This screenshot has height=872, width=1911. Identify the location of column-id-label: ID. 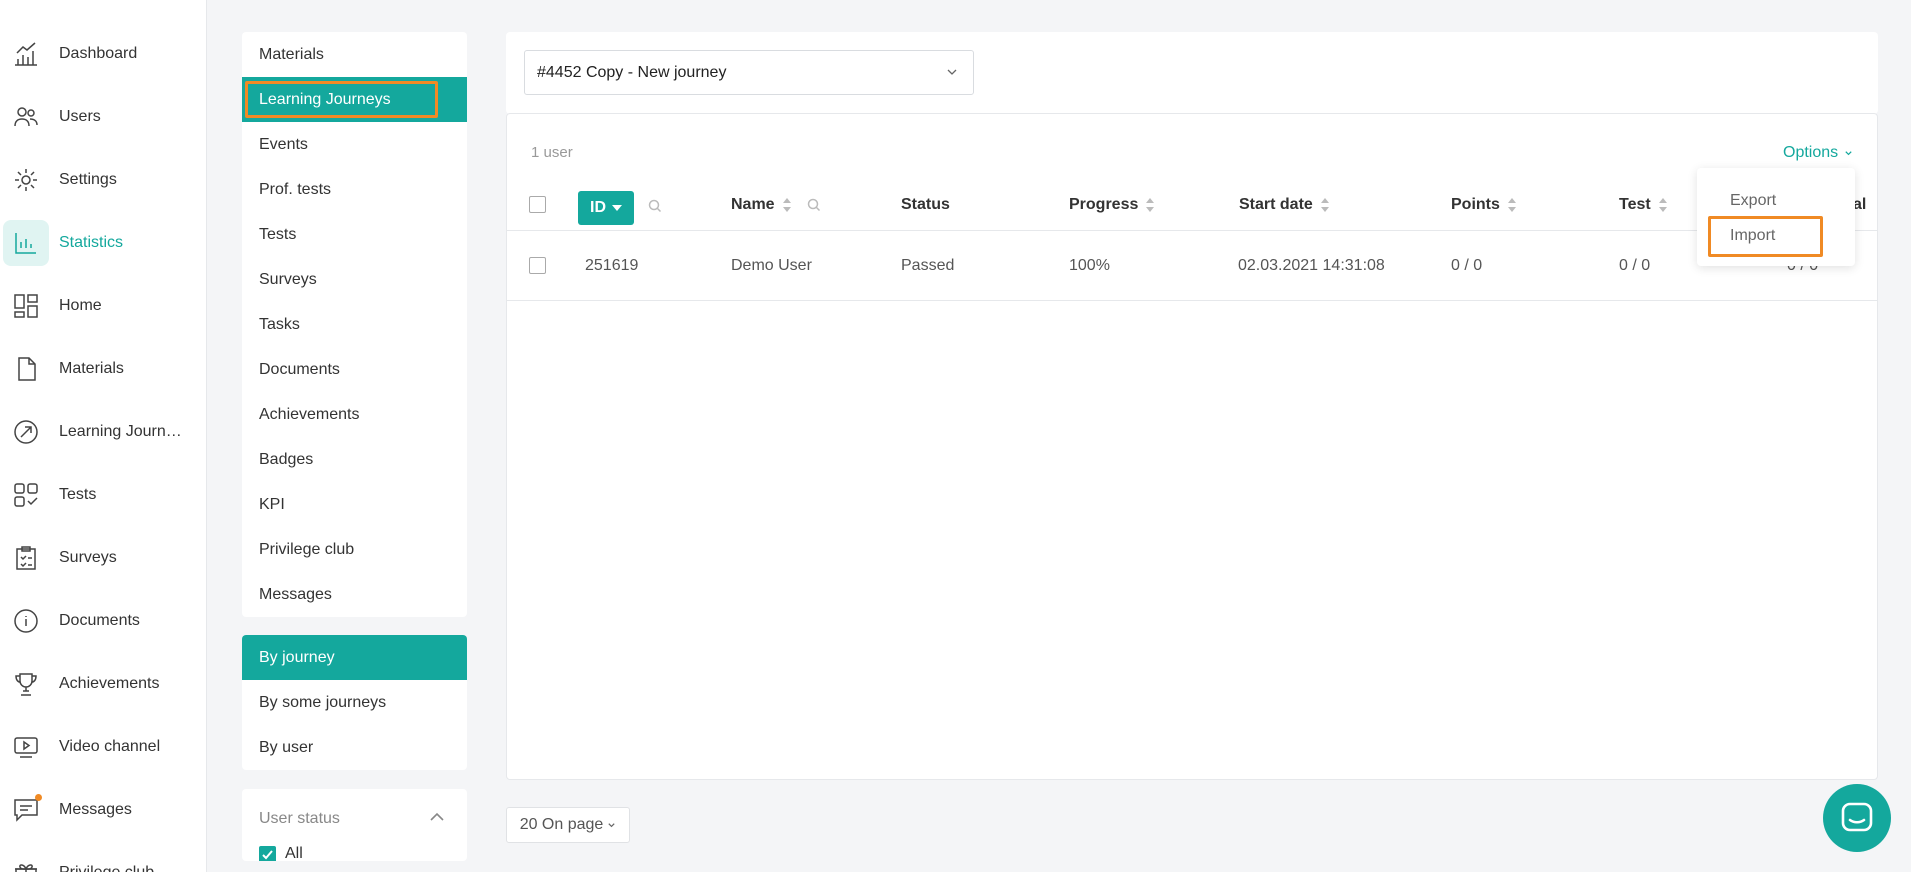
(598, 207).